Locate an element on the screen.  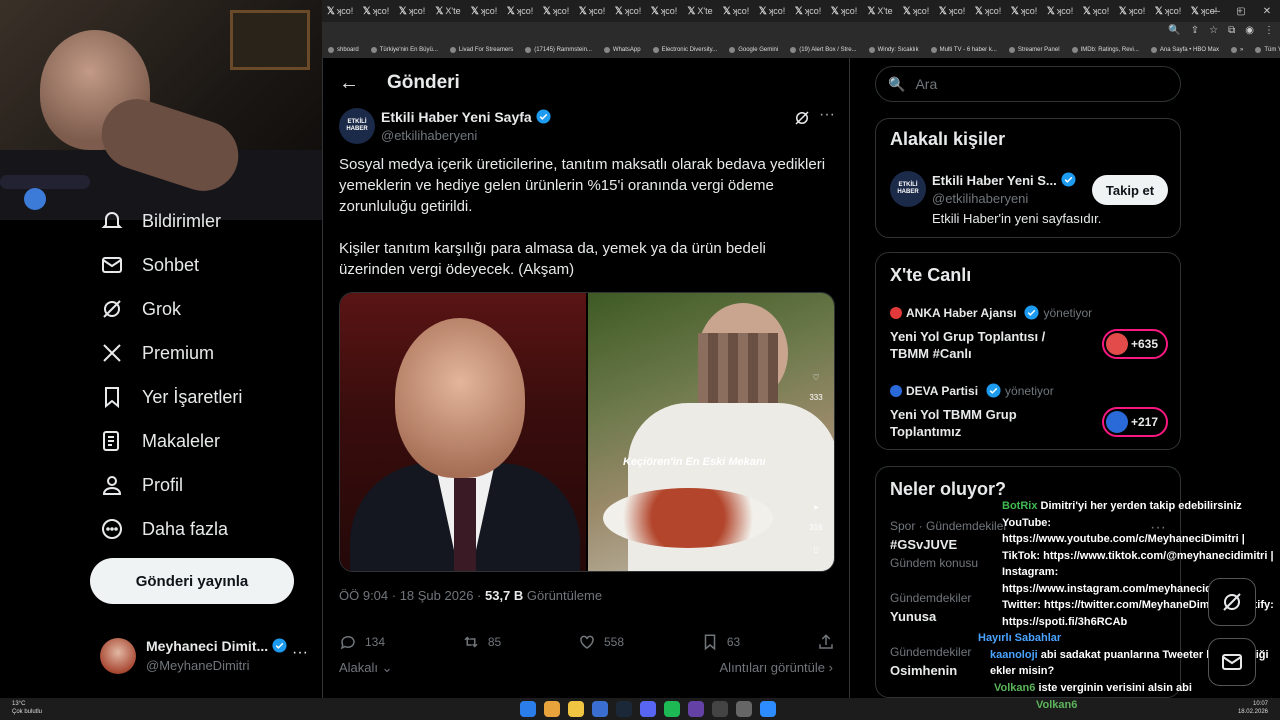
related-dropdown: Alakalı ⌄ is located at coordinates (366, 668).